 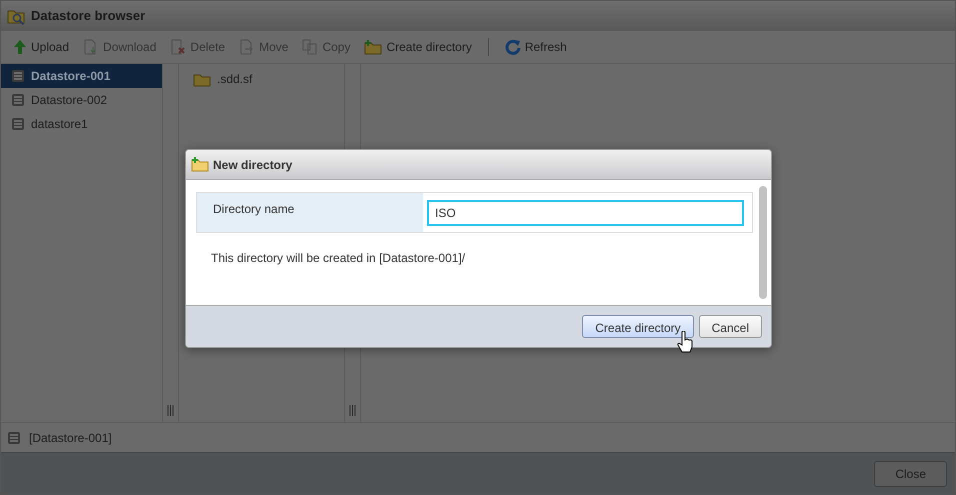 What do you see at coordinates (70, 438) in the screenshot?
I see `path-label: [Datastore-001]` at bounding box center [70, 438].